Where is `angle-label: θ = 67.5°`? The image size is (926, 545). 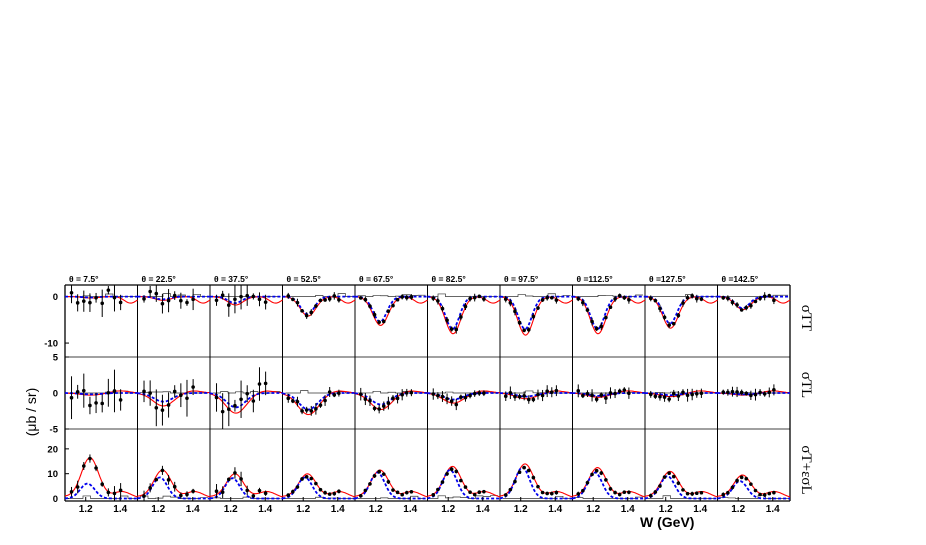 angle-label: θ = 67.5° is located at coordinates (376, 279).